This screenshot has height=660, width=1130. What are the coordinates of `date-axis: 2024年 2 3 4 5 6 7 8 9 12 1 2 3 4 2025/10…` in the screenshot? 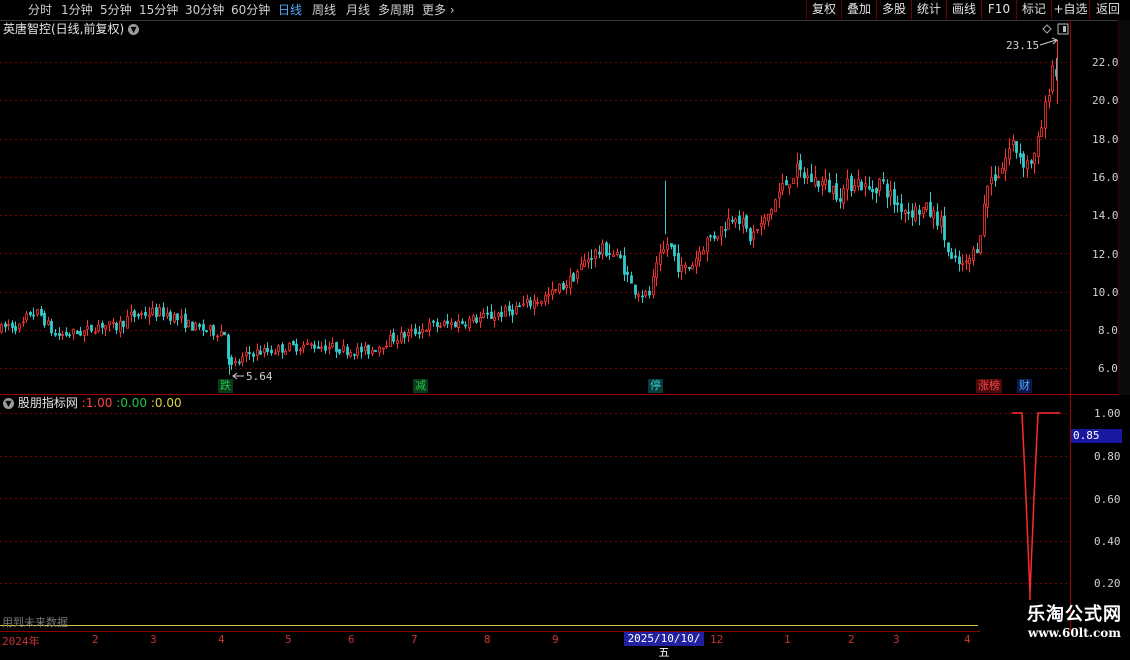 It's located at (490, 645).